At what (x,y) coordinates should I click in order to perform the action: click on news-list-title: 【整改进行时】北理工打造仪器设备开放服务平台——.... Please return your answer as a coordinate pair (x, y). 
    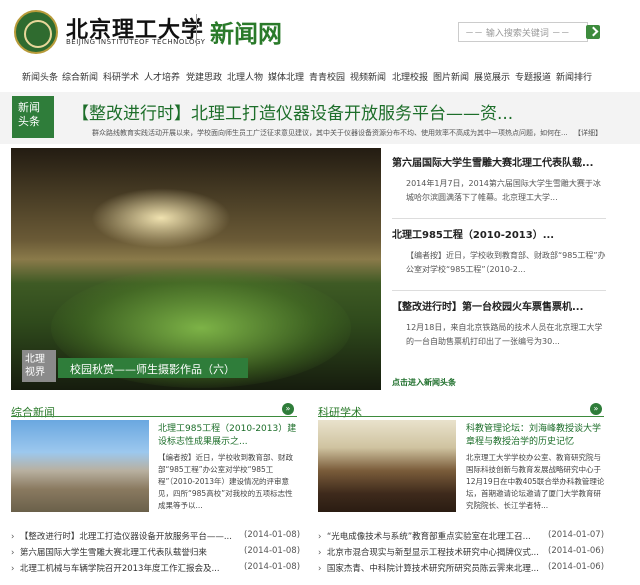
    Looking at the image, I should click on (126, 537).